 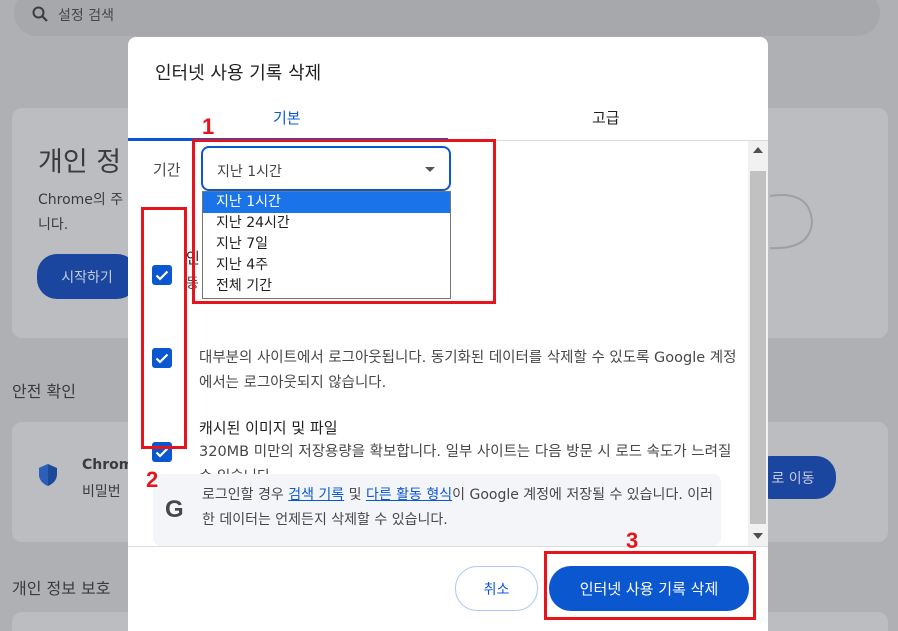 What do you see at coordinates (792, 222) in the screenshot?
I see `illustration-cloud` at bounding box center [792, 222].